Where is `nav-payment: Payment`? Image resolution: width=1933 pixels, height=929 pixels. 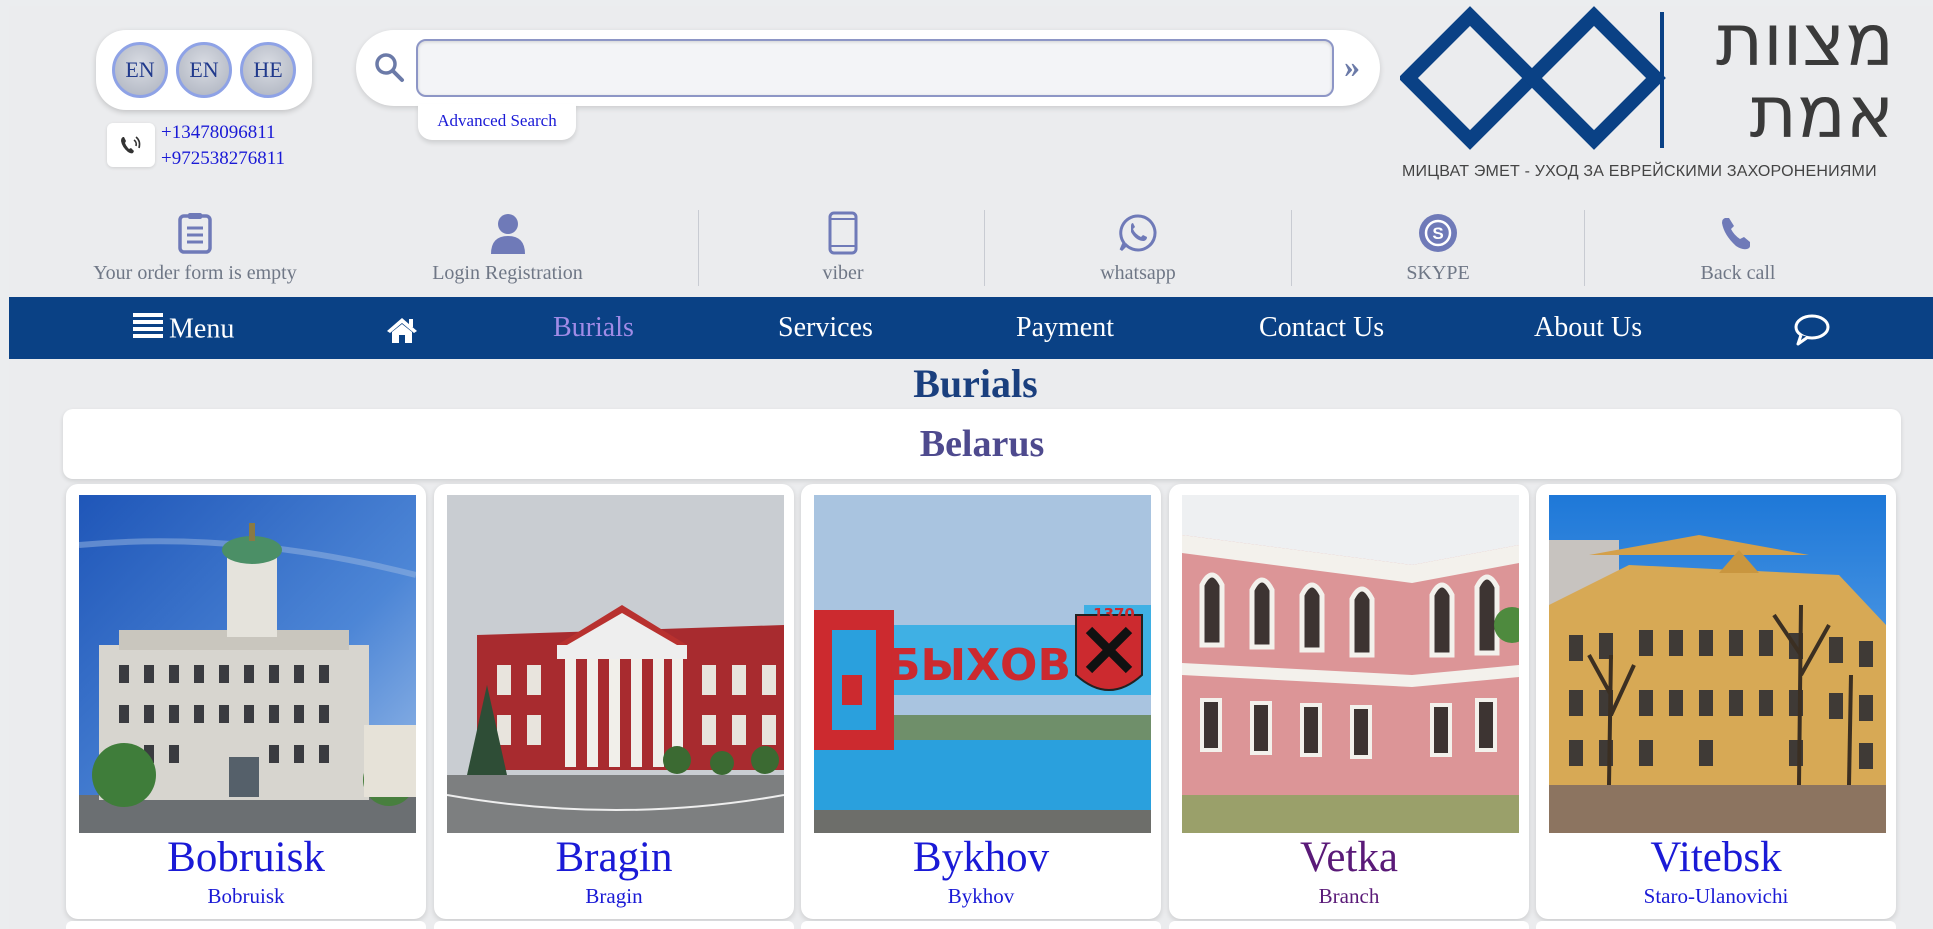
nav-payment: Payment is located at coordinates (1065, 328).